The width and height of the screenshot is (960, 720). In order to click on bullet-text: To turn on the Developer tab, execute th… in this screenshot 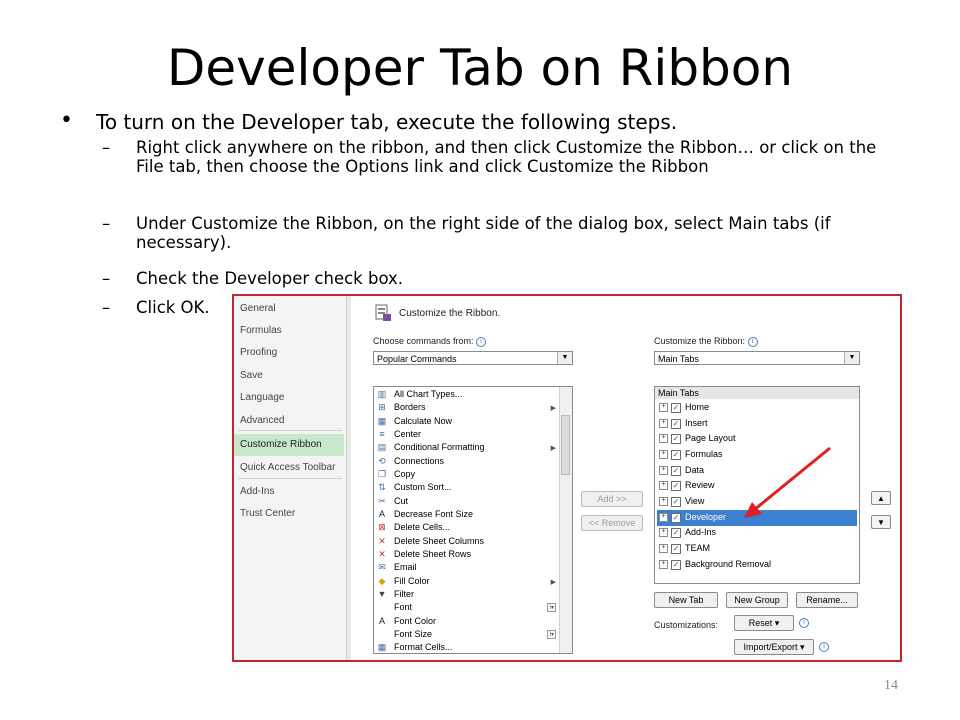, I will do `click(387, 122)`.